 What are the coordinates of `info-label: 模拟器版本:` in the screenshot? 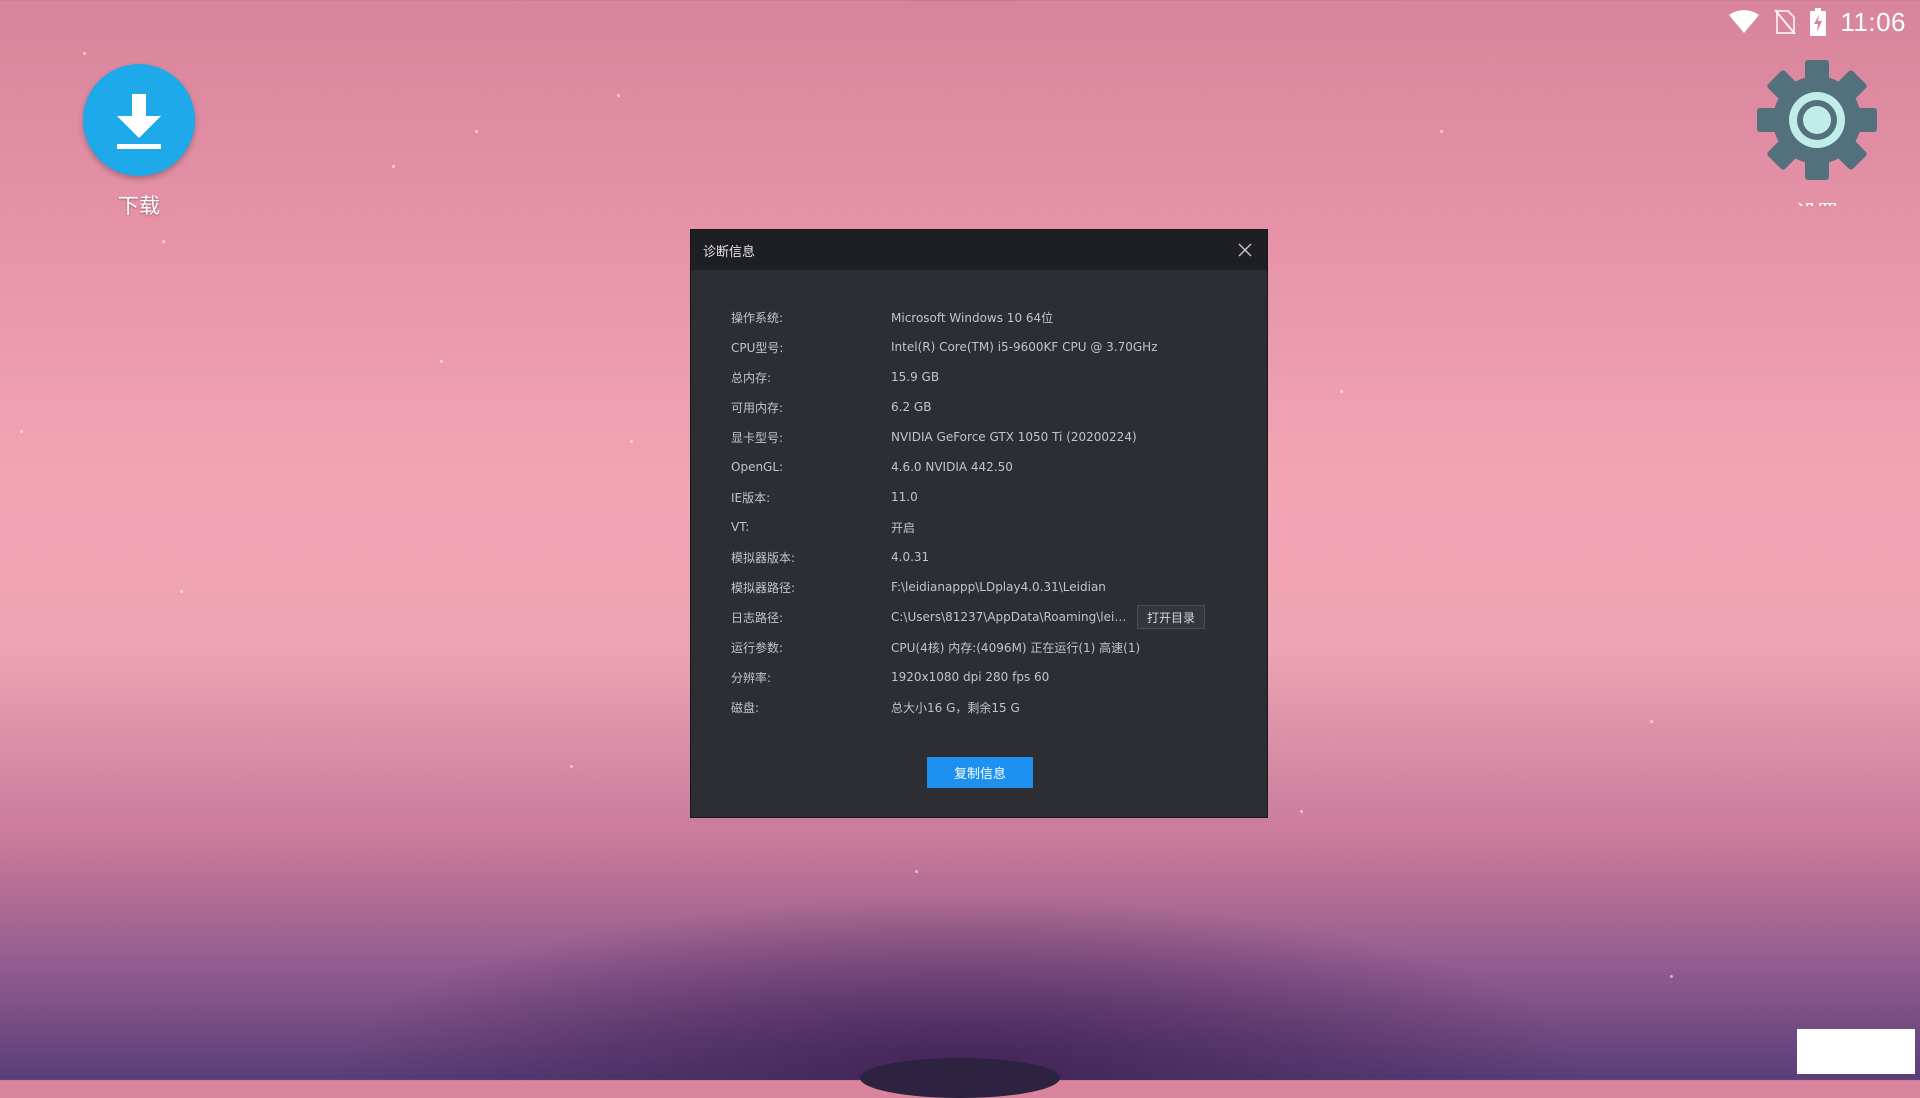 It's located at (763, 557).